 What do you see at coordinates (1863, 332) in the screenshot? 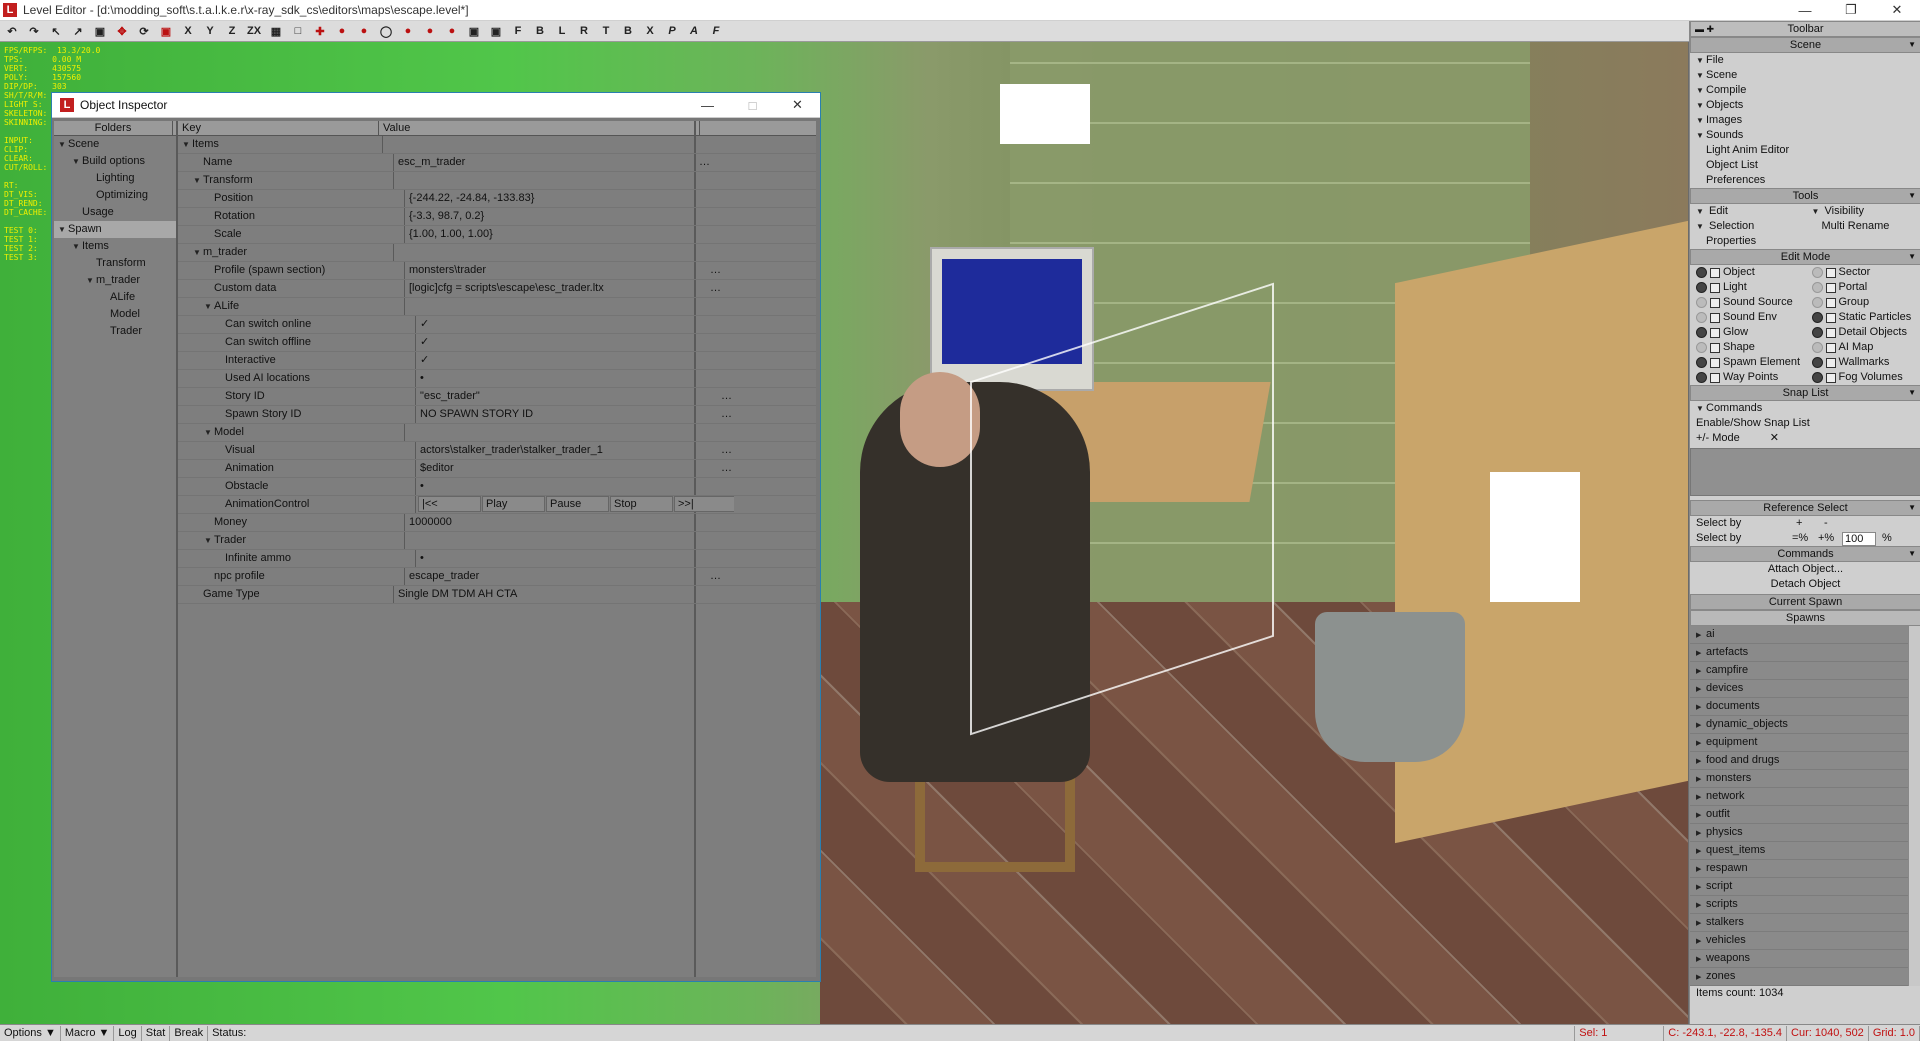
I see `edit-mode-item: Detail Objects` at bounding box center [1863, 332].